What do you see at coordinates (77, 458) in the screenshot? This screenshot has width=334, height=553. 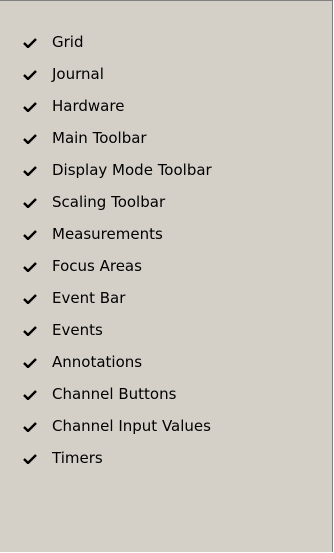 I see `menu-item-label: Timers` at bounding box center [77, 458].